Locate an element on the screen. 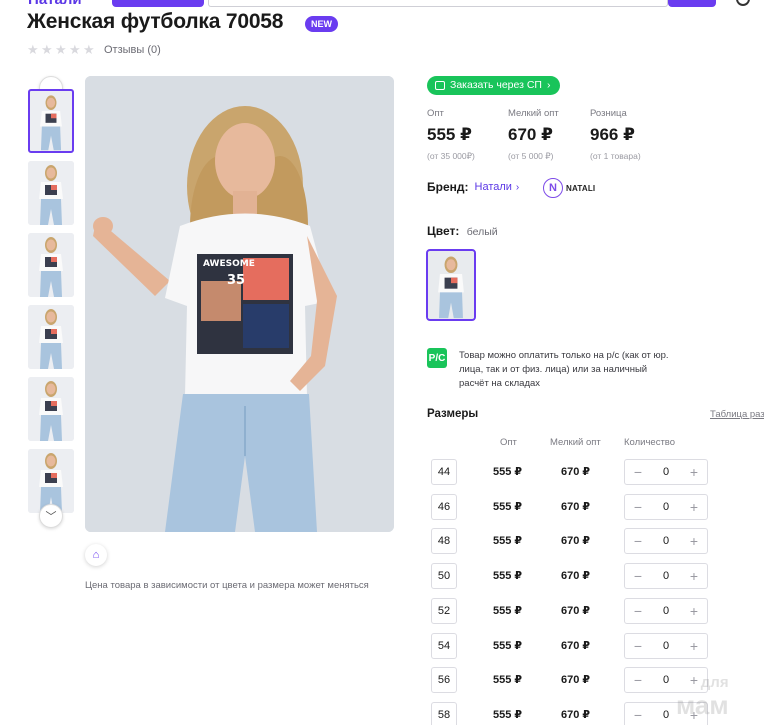 The height and width of the screenshot is (725, 764). payment-icon: Р/С is located at coordinates (437, 358).